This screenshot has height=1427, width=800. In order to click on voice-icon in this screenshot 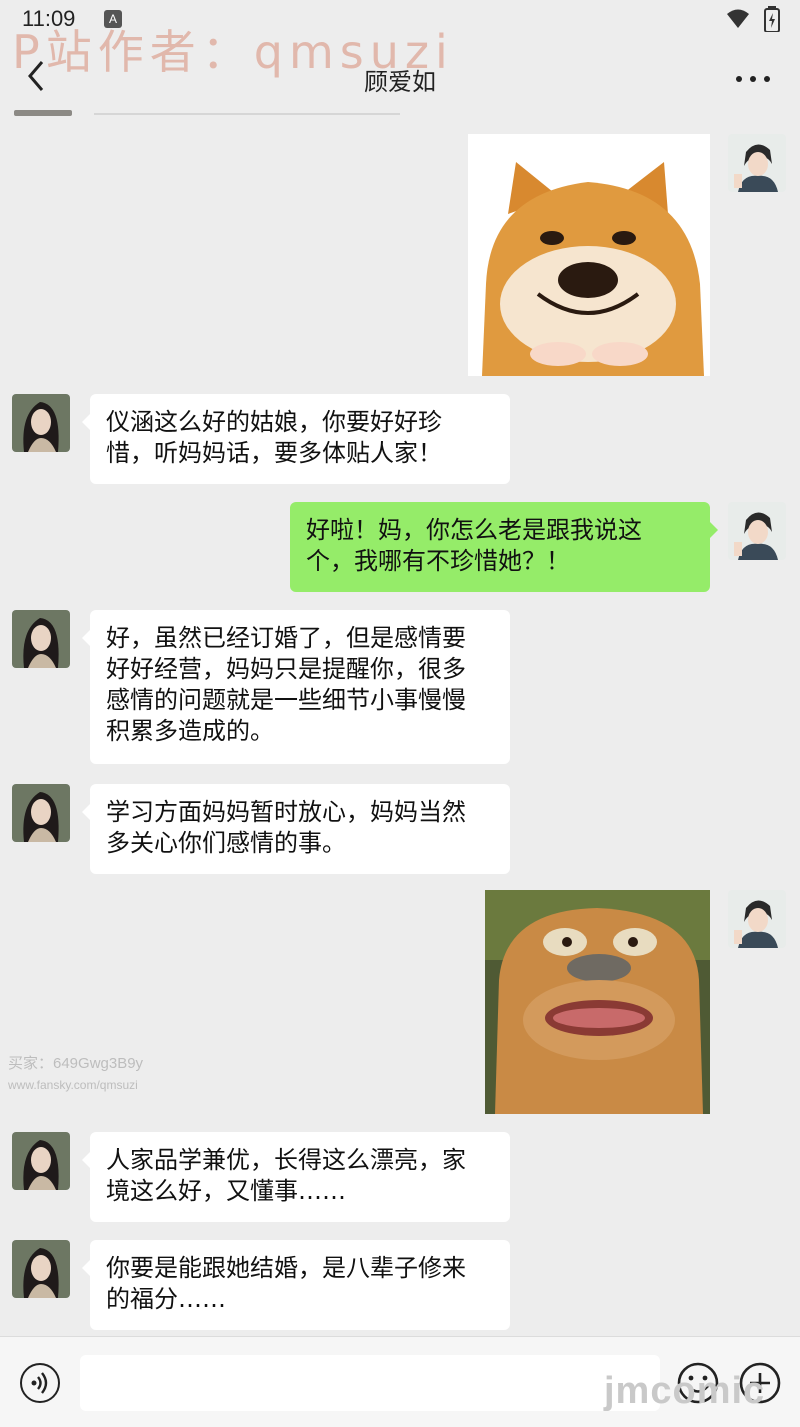, I will do `click(39, 1383)`.